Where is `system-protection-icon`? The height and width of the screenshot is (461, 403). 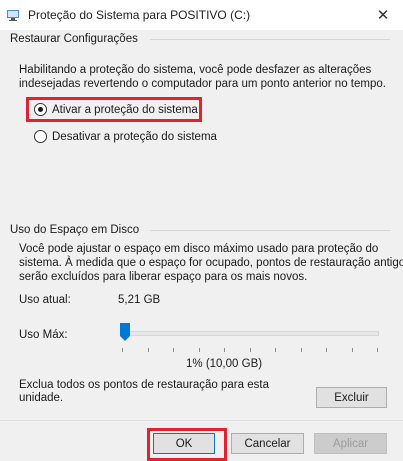
system-protection-icon is located at coordinates (13, 15).